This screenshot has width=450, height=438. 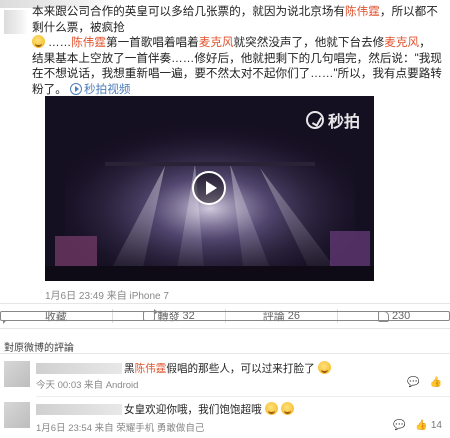 I want to click on thumbs-up-icon, so click(x=383, y=316).